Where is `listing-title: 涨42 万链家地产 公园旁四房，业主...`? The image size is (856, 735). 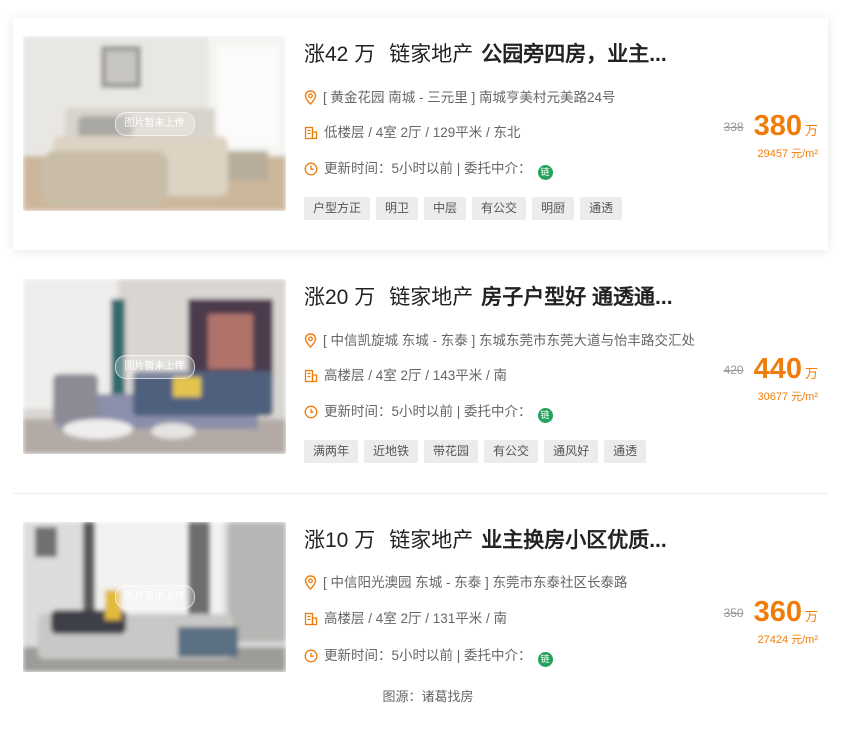
listing-title: 涨42 万链家地产 公园旁四房，业主... is located at coordinates (485, 55).